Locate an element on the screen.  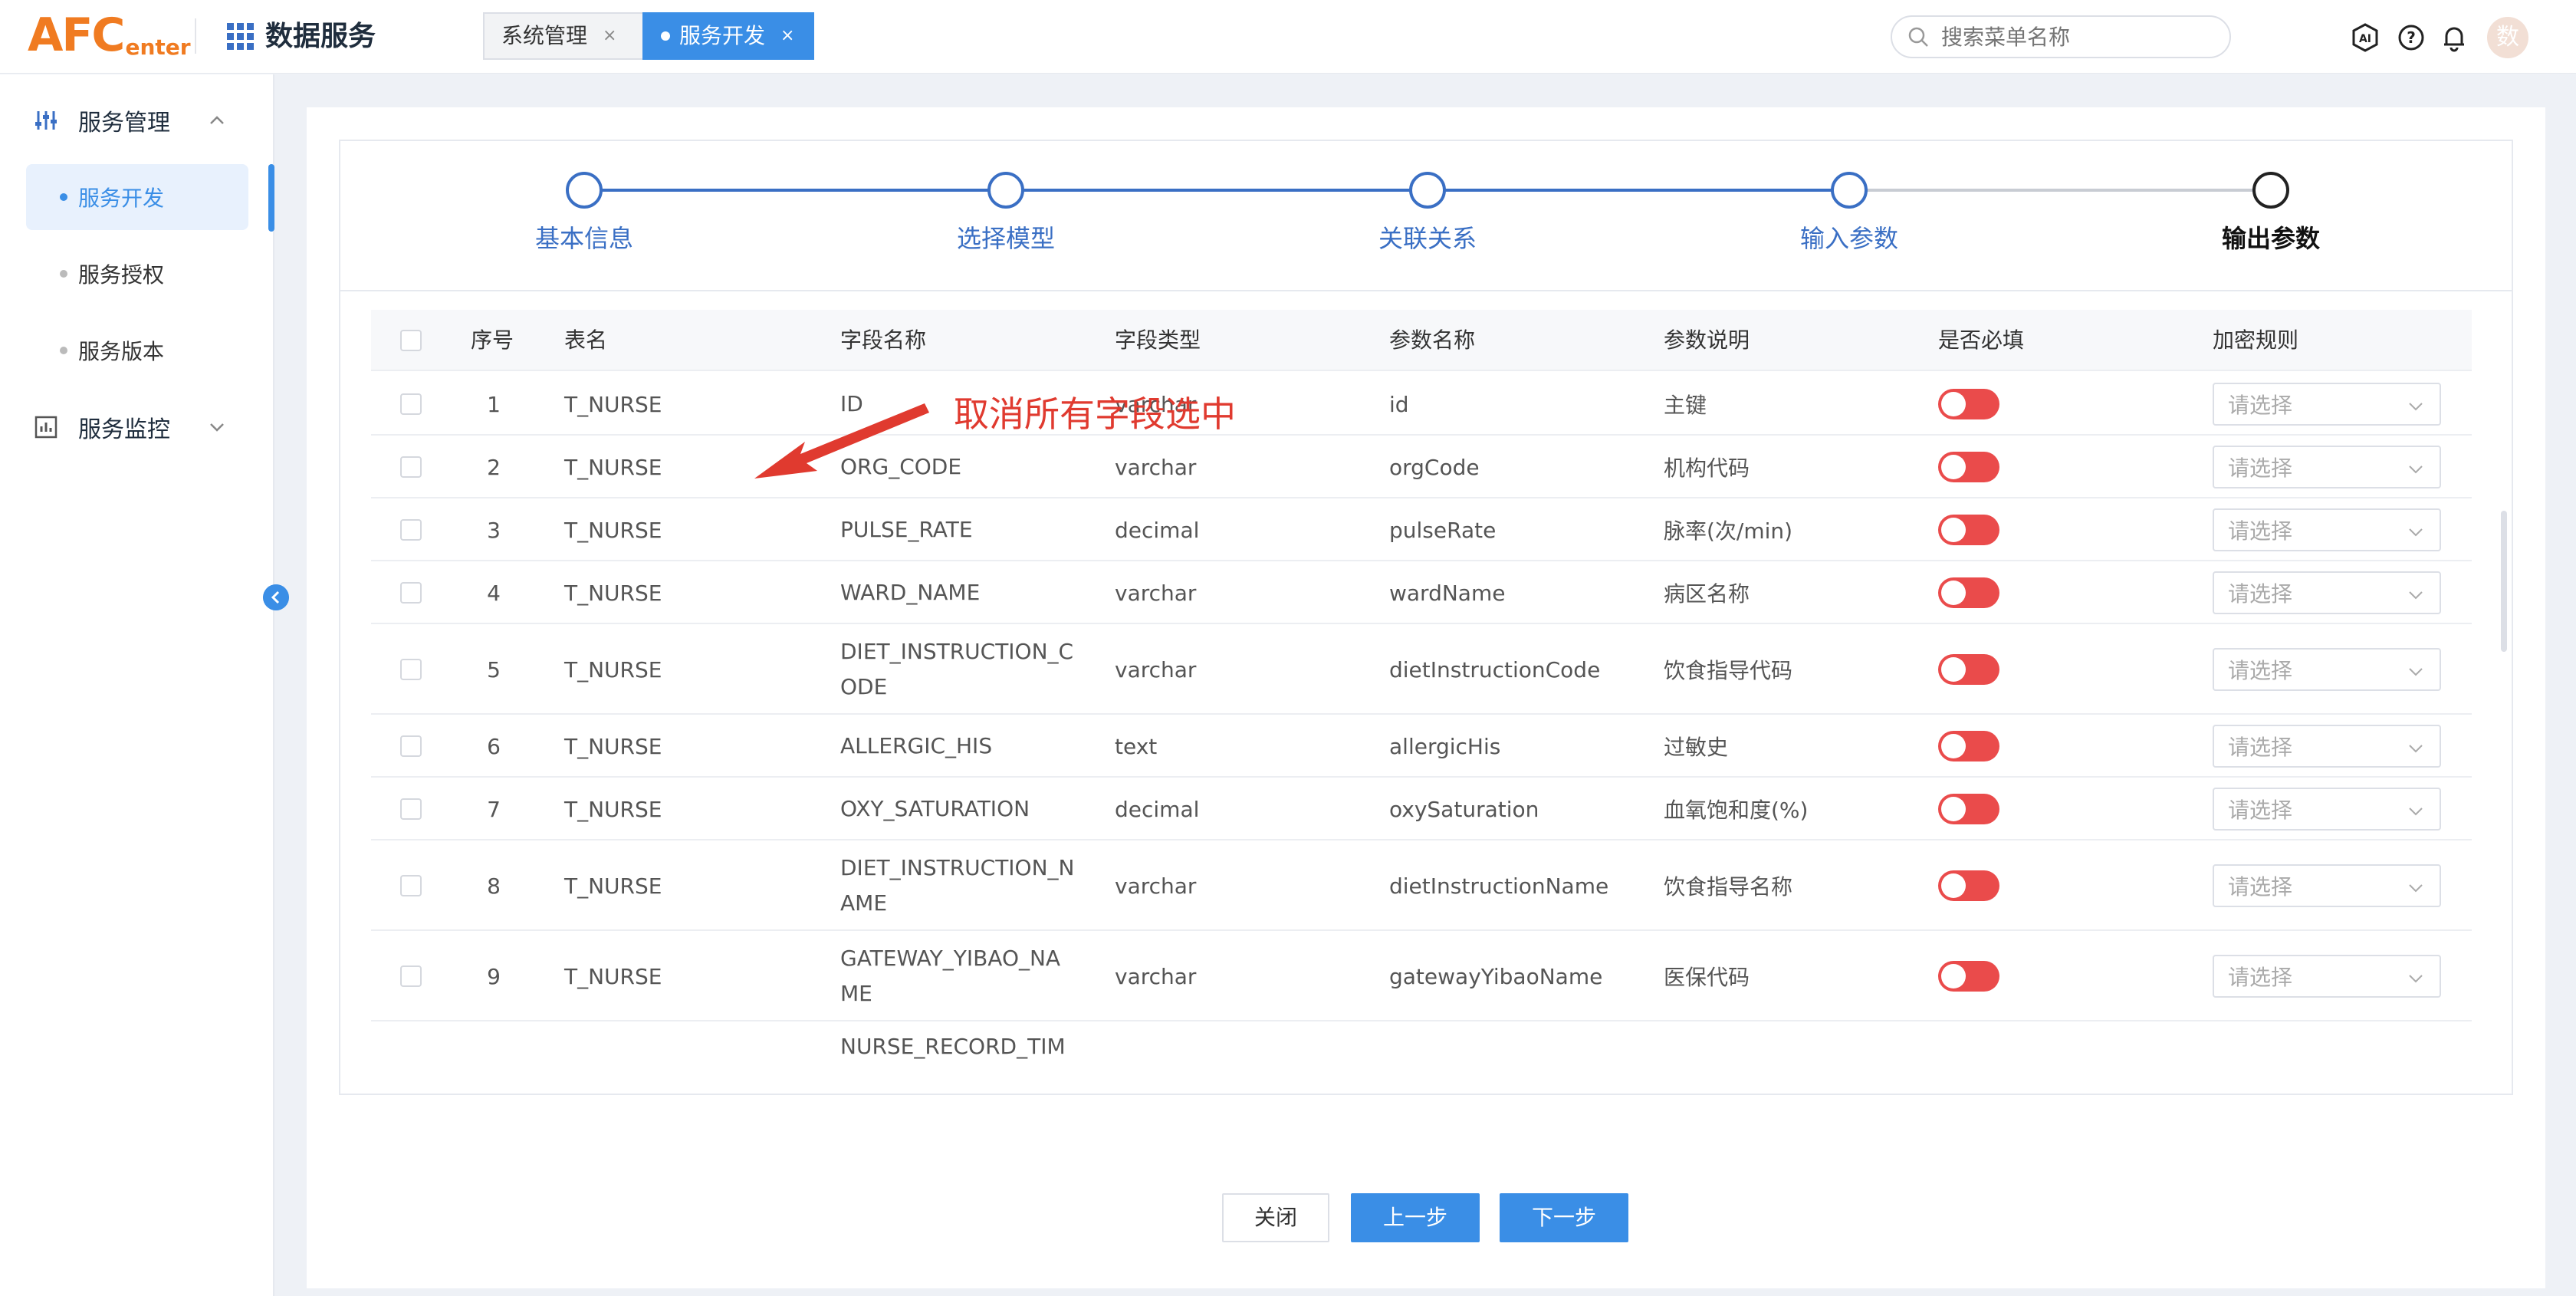
active-dot-icon is located at coordinates (666, 36).